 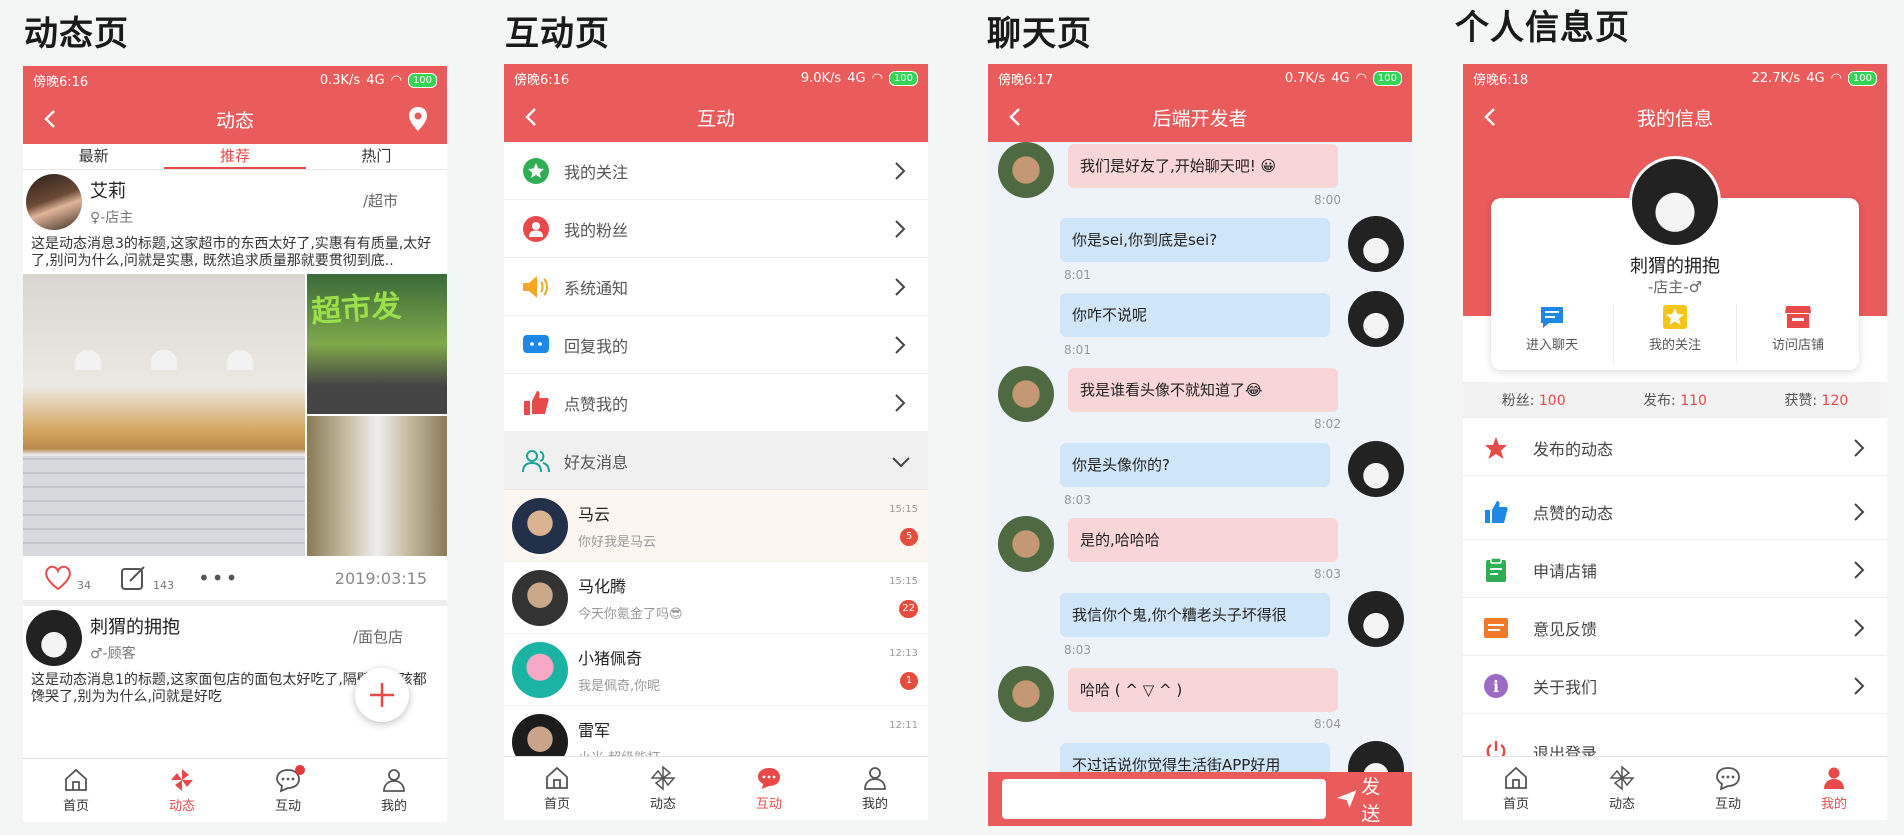 I want to click on chat-input-bar: 发送, so click(x=1200, y=799).